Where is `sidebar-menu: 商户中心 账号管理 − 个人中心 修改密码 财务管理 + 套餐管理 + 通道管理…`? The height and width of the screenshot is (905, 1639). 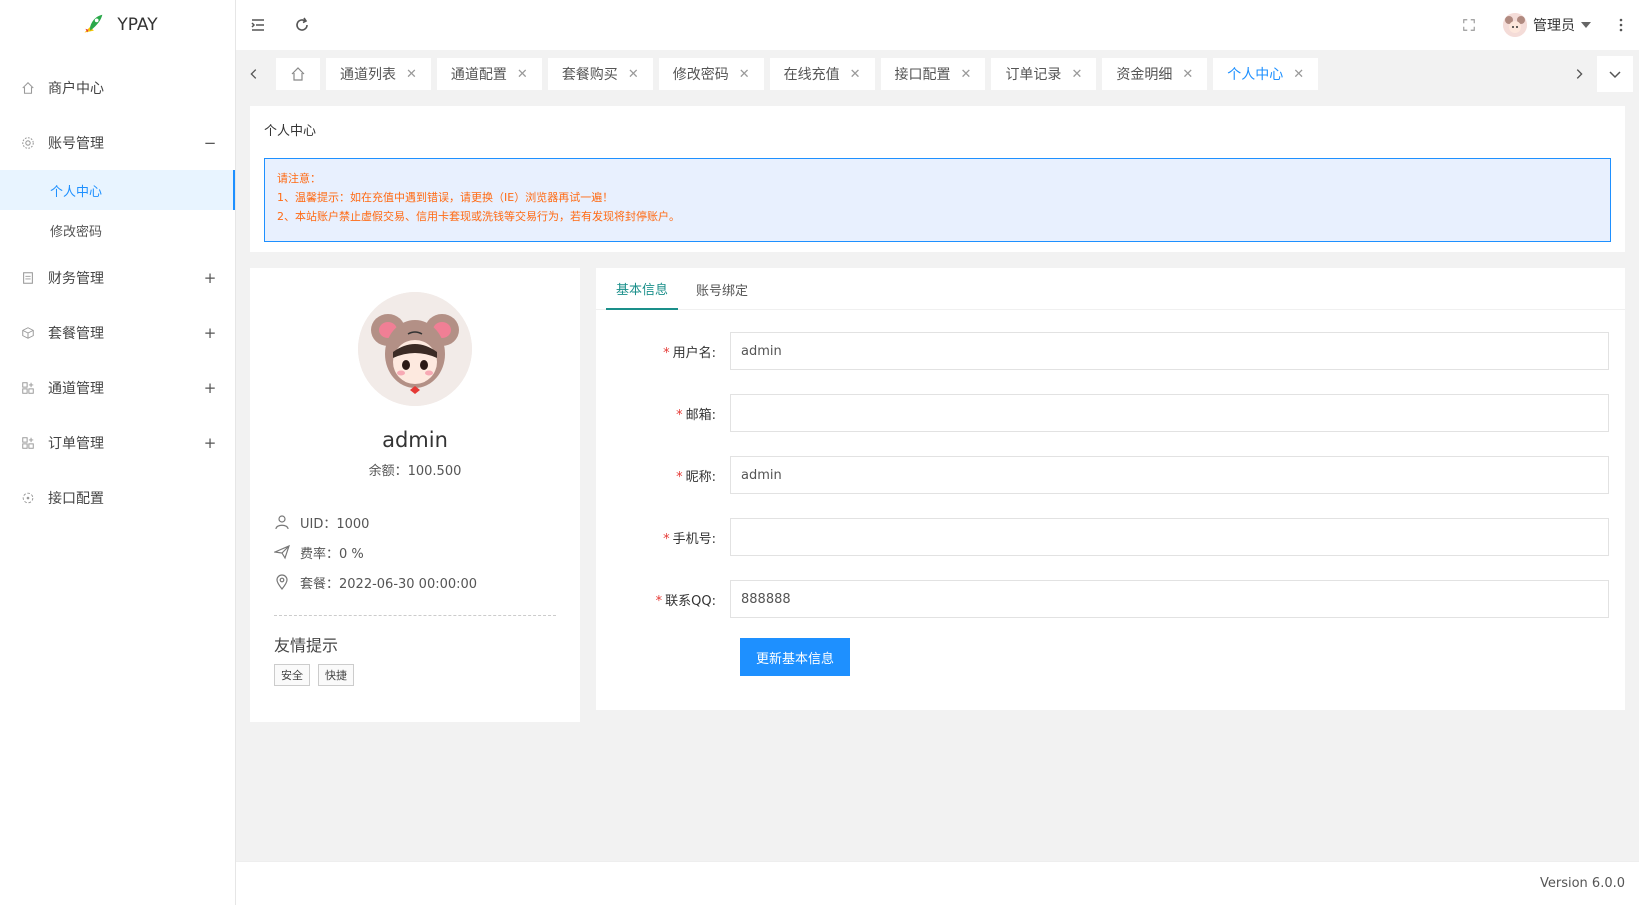
sidebar-menu: 商户中心 账号管理 − 个人中心 修改密码 财务管理 + 套餐管理 + 通道管理… is located at coordinates (117, 292).